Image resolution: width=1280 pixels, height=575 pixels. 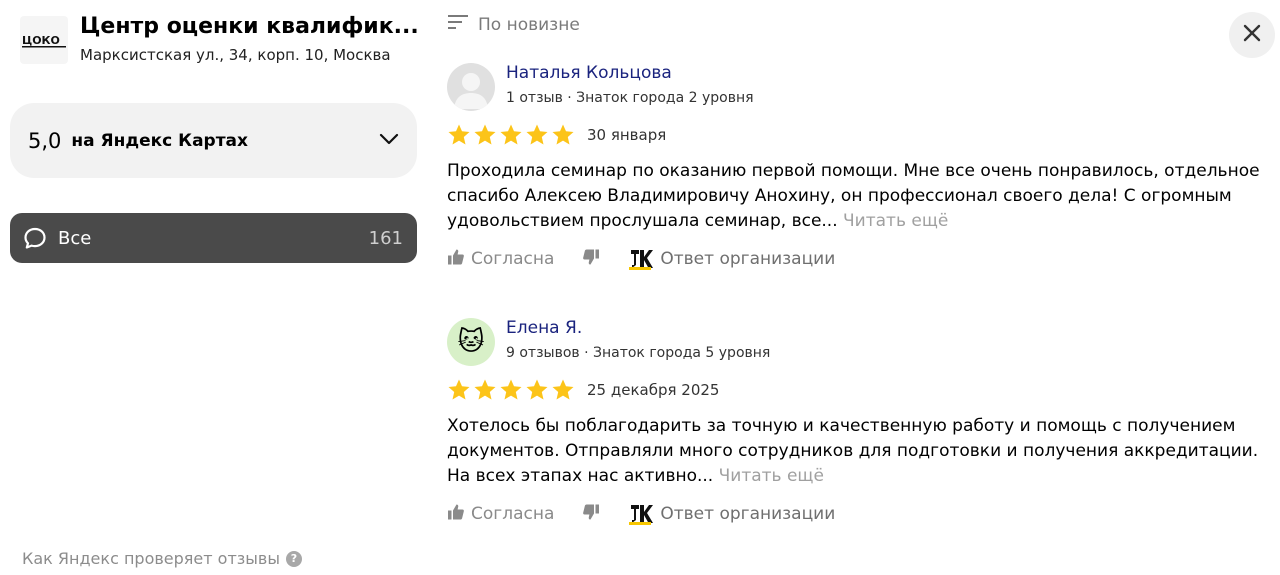 What do you see at coordinates (213, 238) in the screenshot?
I see `filter-all-button: Все 161` at bounding box center [213, 238].